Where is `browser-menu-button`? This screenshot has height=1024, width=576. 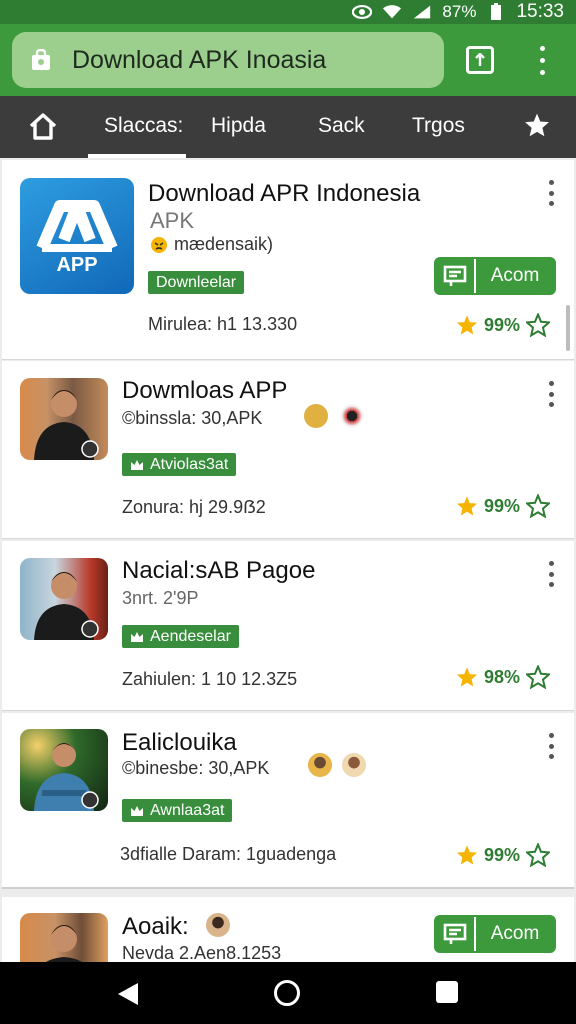 browser-menu-button is located at coordinates (542, 60).